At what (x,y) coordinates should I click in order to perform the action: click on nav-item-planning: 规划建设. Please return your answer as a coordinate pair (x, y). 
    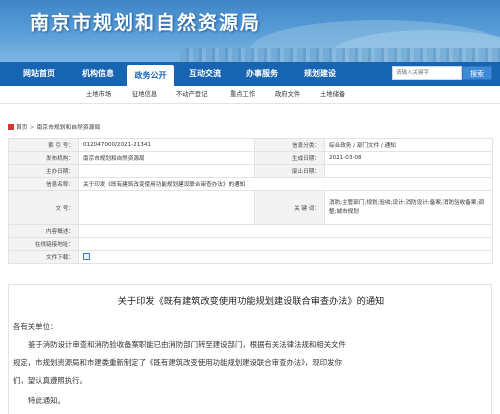
    Looking at the image, I should click on (320, 74).